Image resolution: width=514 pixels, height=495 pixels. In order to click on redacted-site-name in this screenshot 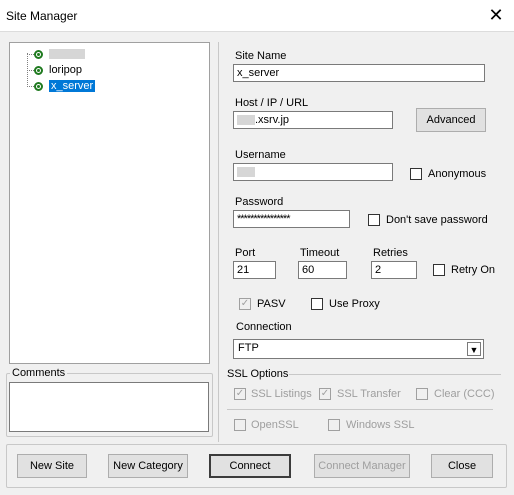, I will do `click(67, 54)`.